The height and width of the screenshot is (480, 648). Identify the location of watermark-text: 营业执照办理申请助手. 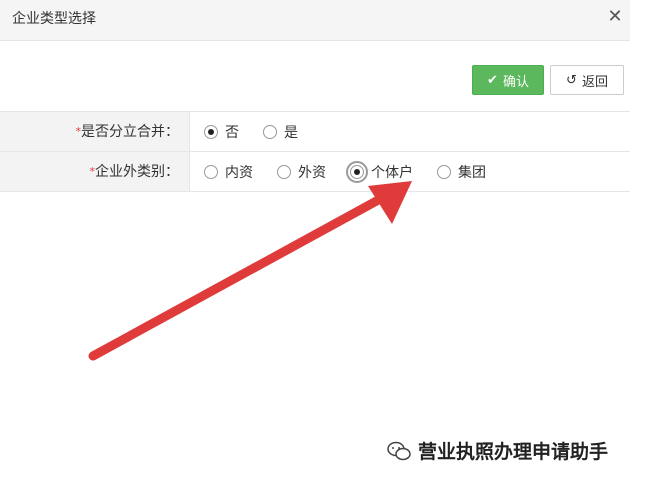
(513, 452).